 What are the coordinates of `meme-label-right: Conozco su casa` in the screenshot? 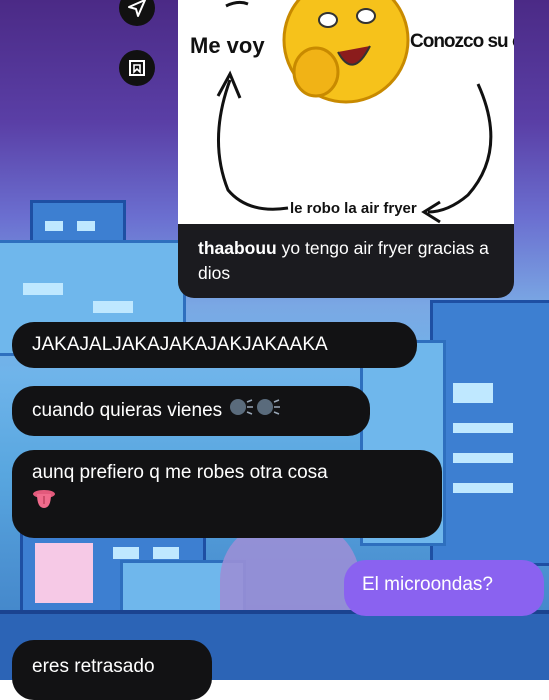 It's located at (462, 41).